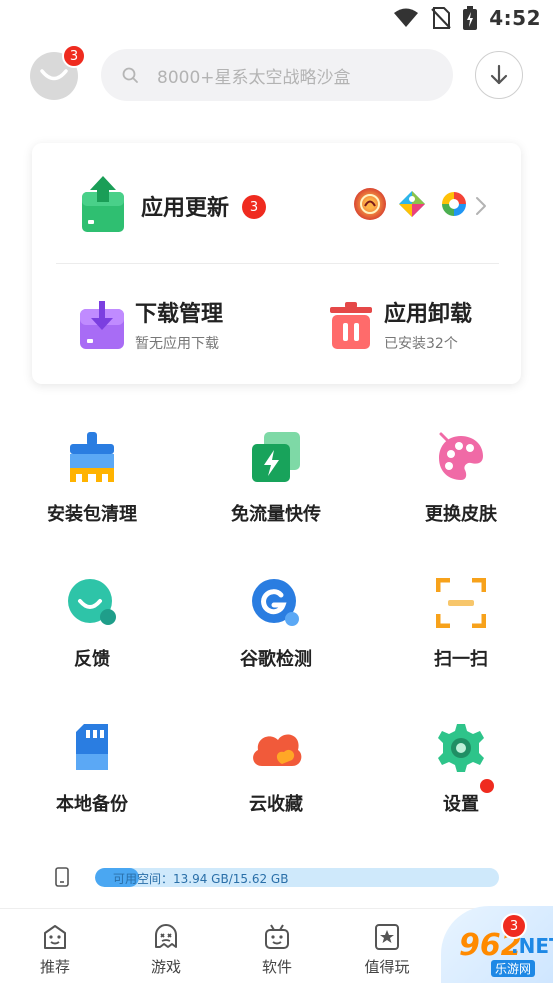  I want to click on search-bar: 8000+星系太空战略沙盒, so click(277, 75).